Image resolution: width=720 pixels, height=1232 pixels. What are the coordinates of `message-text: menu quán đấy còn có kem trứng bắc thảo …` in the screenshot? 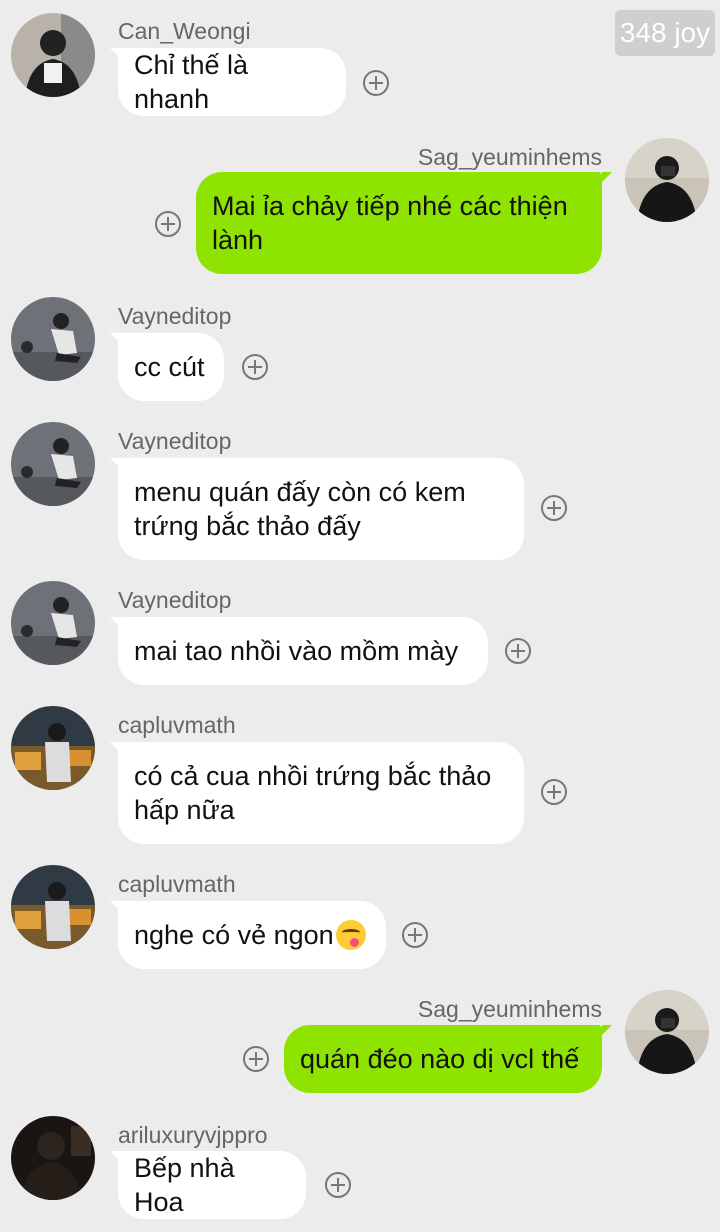 It's located at (300, 509).